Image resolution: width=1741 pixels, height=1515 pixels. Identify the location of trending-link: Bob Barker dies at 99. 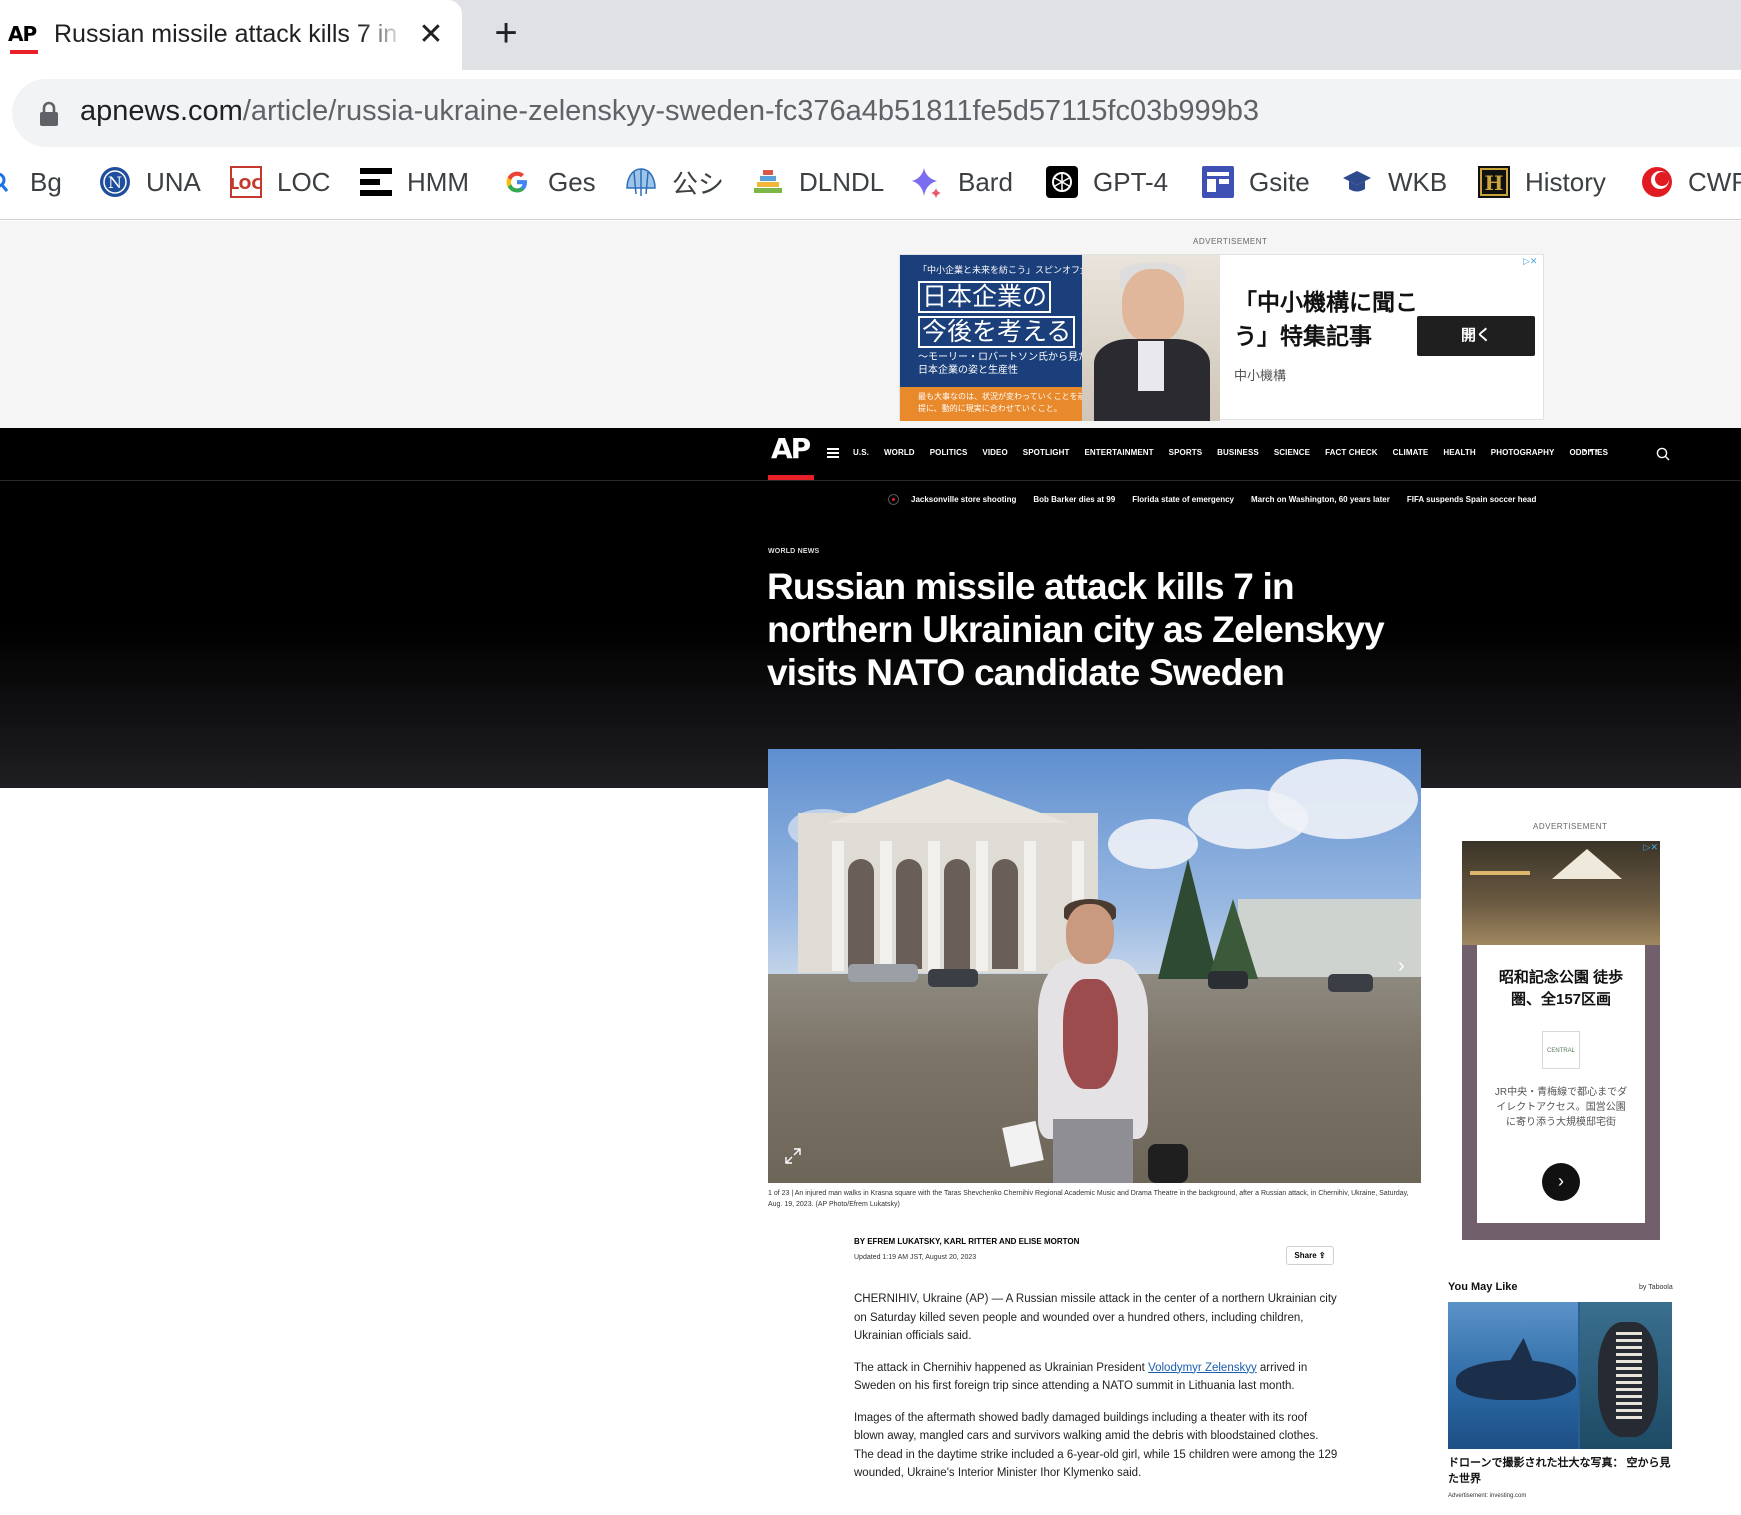
(1074, 499).